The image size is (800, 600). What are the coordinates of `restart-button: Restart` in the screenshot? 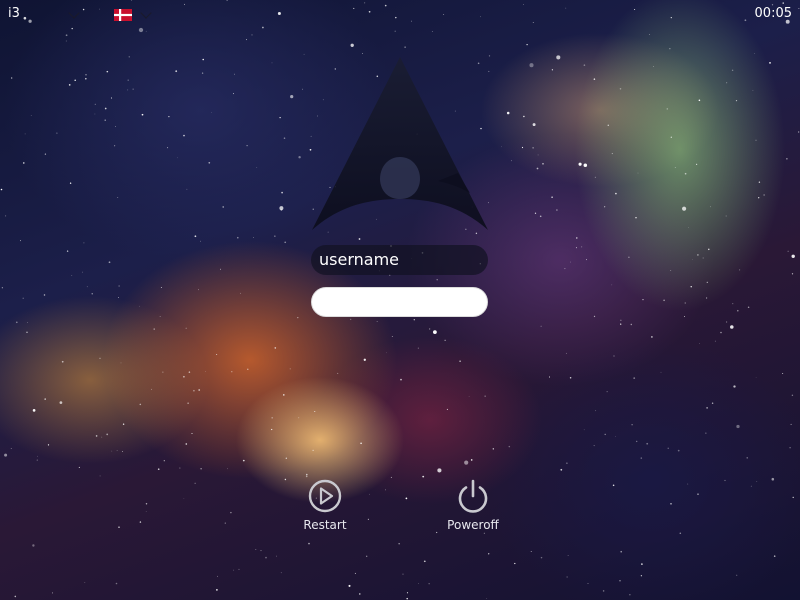 It's located at (325, 508).